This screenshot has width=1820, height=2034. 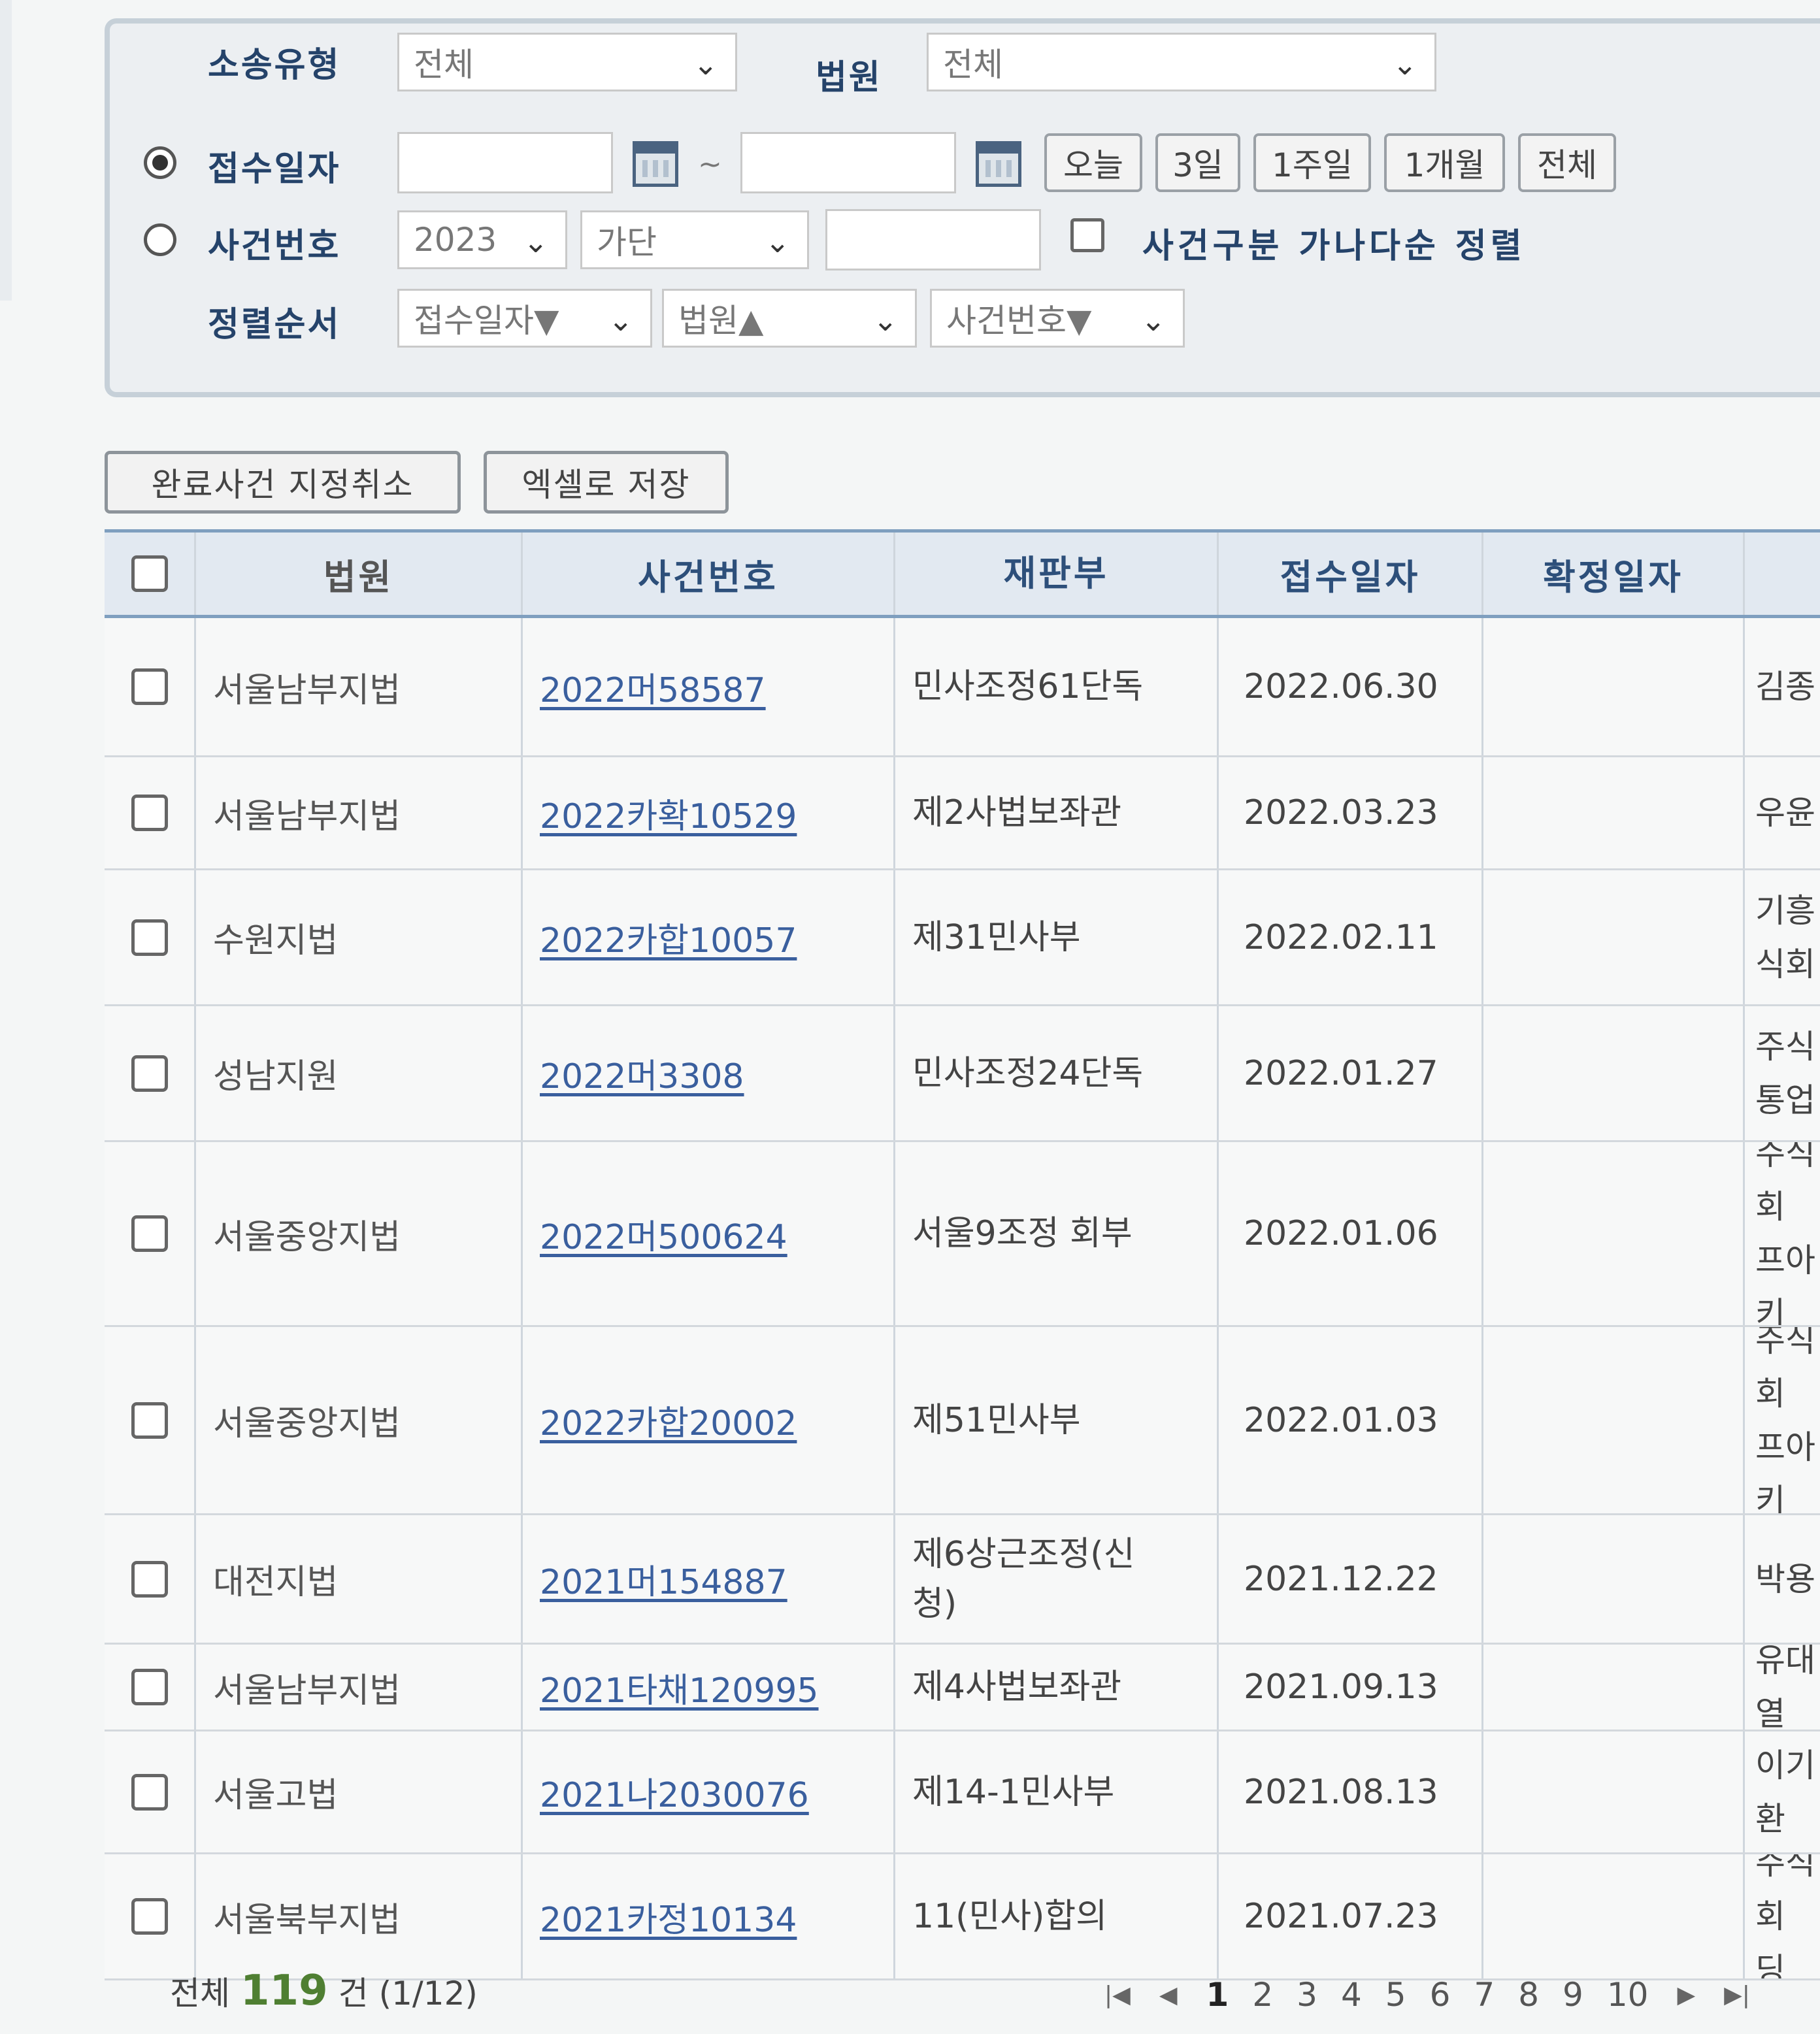 I want to click on table-row: 서울고법 2021나2030076 제14-1민사부 2021.08.13 이기환, so click(x=962, y=1792).